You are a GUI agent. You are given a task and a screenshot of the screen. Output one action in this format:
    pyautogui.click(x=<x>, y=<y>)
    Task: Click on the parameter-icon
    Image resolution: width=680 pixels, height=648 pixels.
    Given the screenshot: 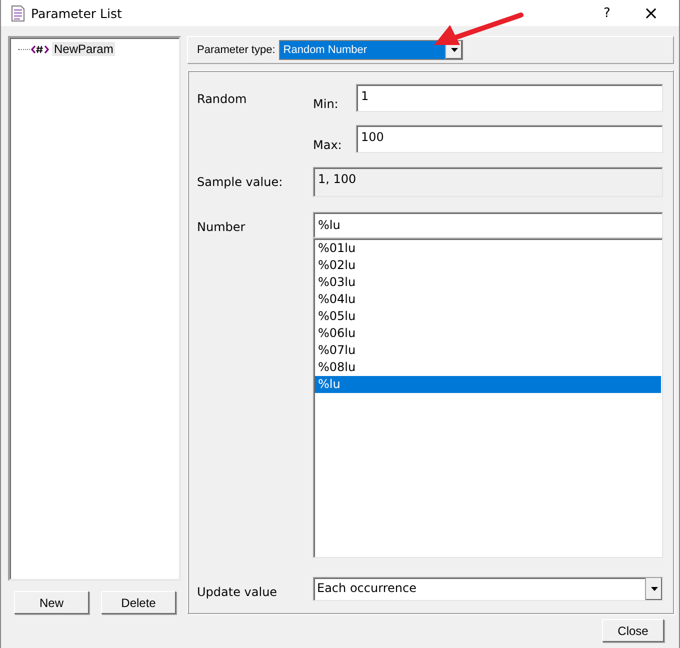 What is the action you would take?
    pyautogui.click(x=40, y=49)
    